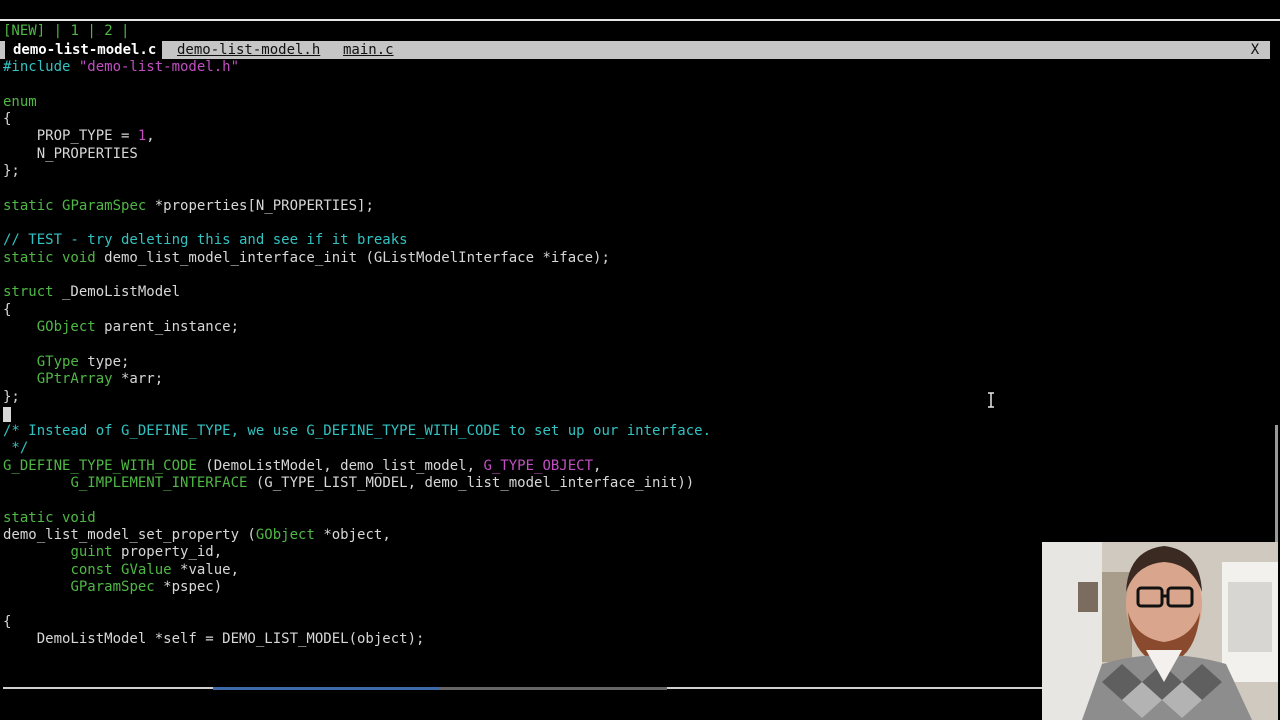 This screenshot has width=1280, height=720. What do you see at coordinates (368, 50) in the screenshot?
I see `tab-main-c: main.c` at bounding box center [368, 50].